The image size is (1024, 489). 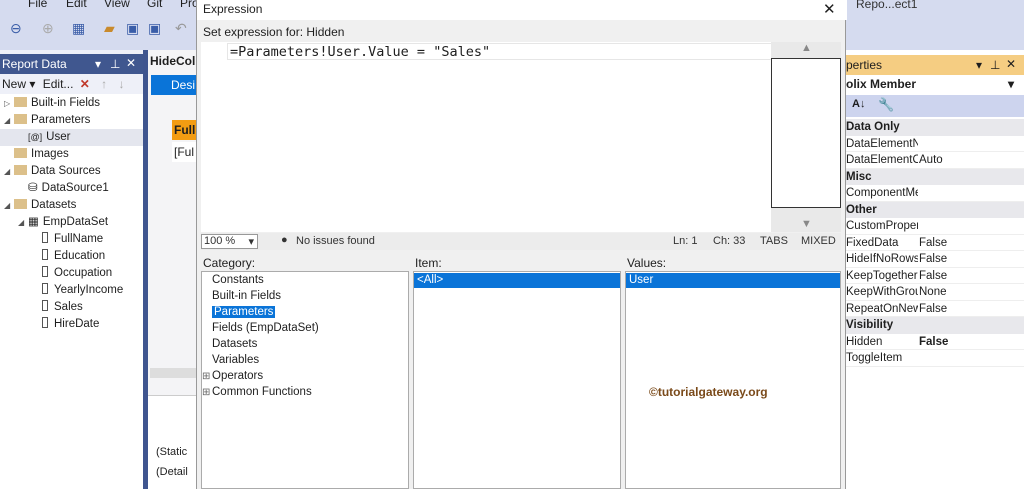 What do you see at coordinates (935, 106) in the screenshot?
I see `properties-toolbar: A↓ 🔧` at bounding box center [935, 106].